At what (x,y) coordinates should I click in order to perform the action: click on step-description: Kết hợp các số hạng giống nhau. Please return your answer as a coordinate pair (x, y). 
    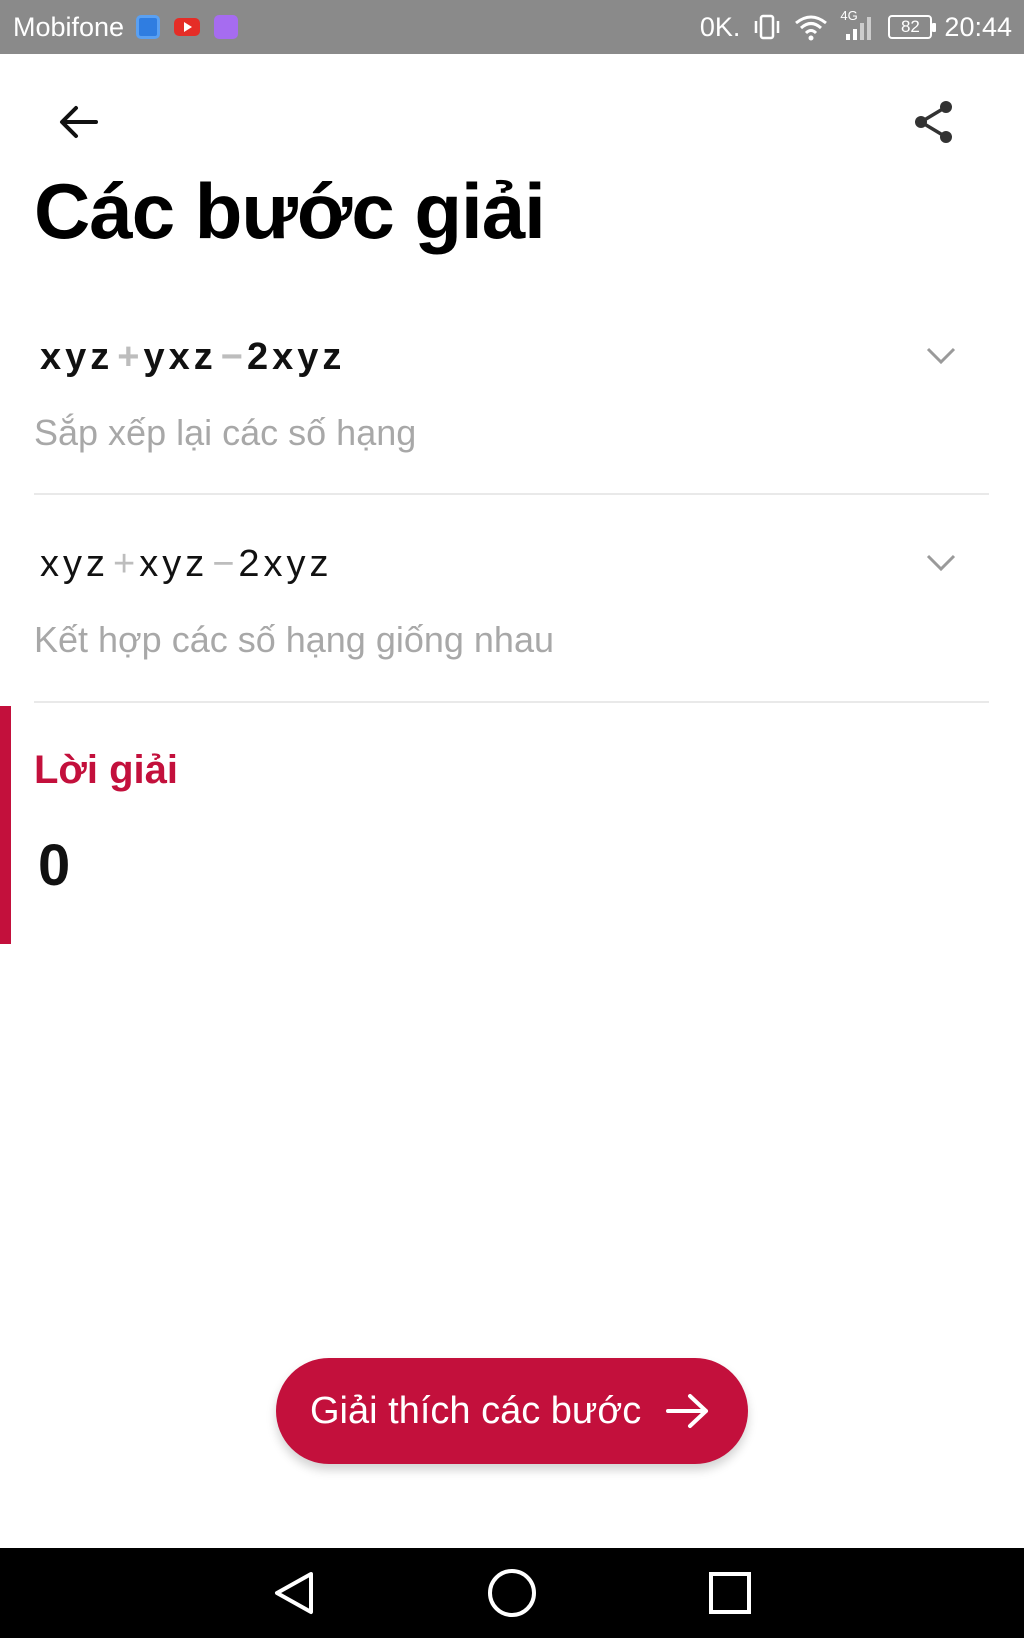
    Looking at the image, I should click on (294, 639).